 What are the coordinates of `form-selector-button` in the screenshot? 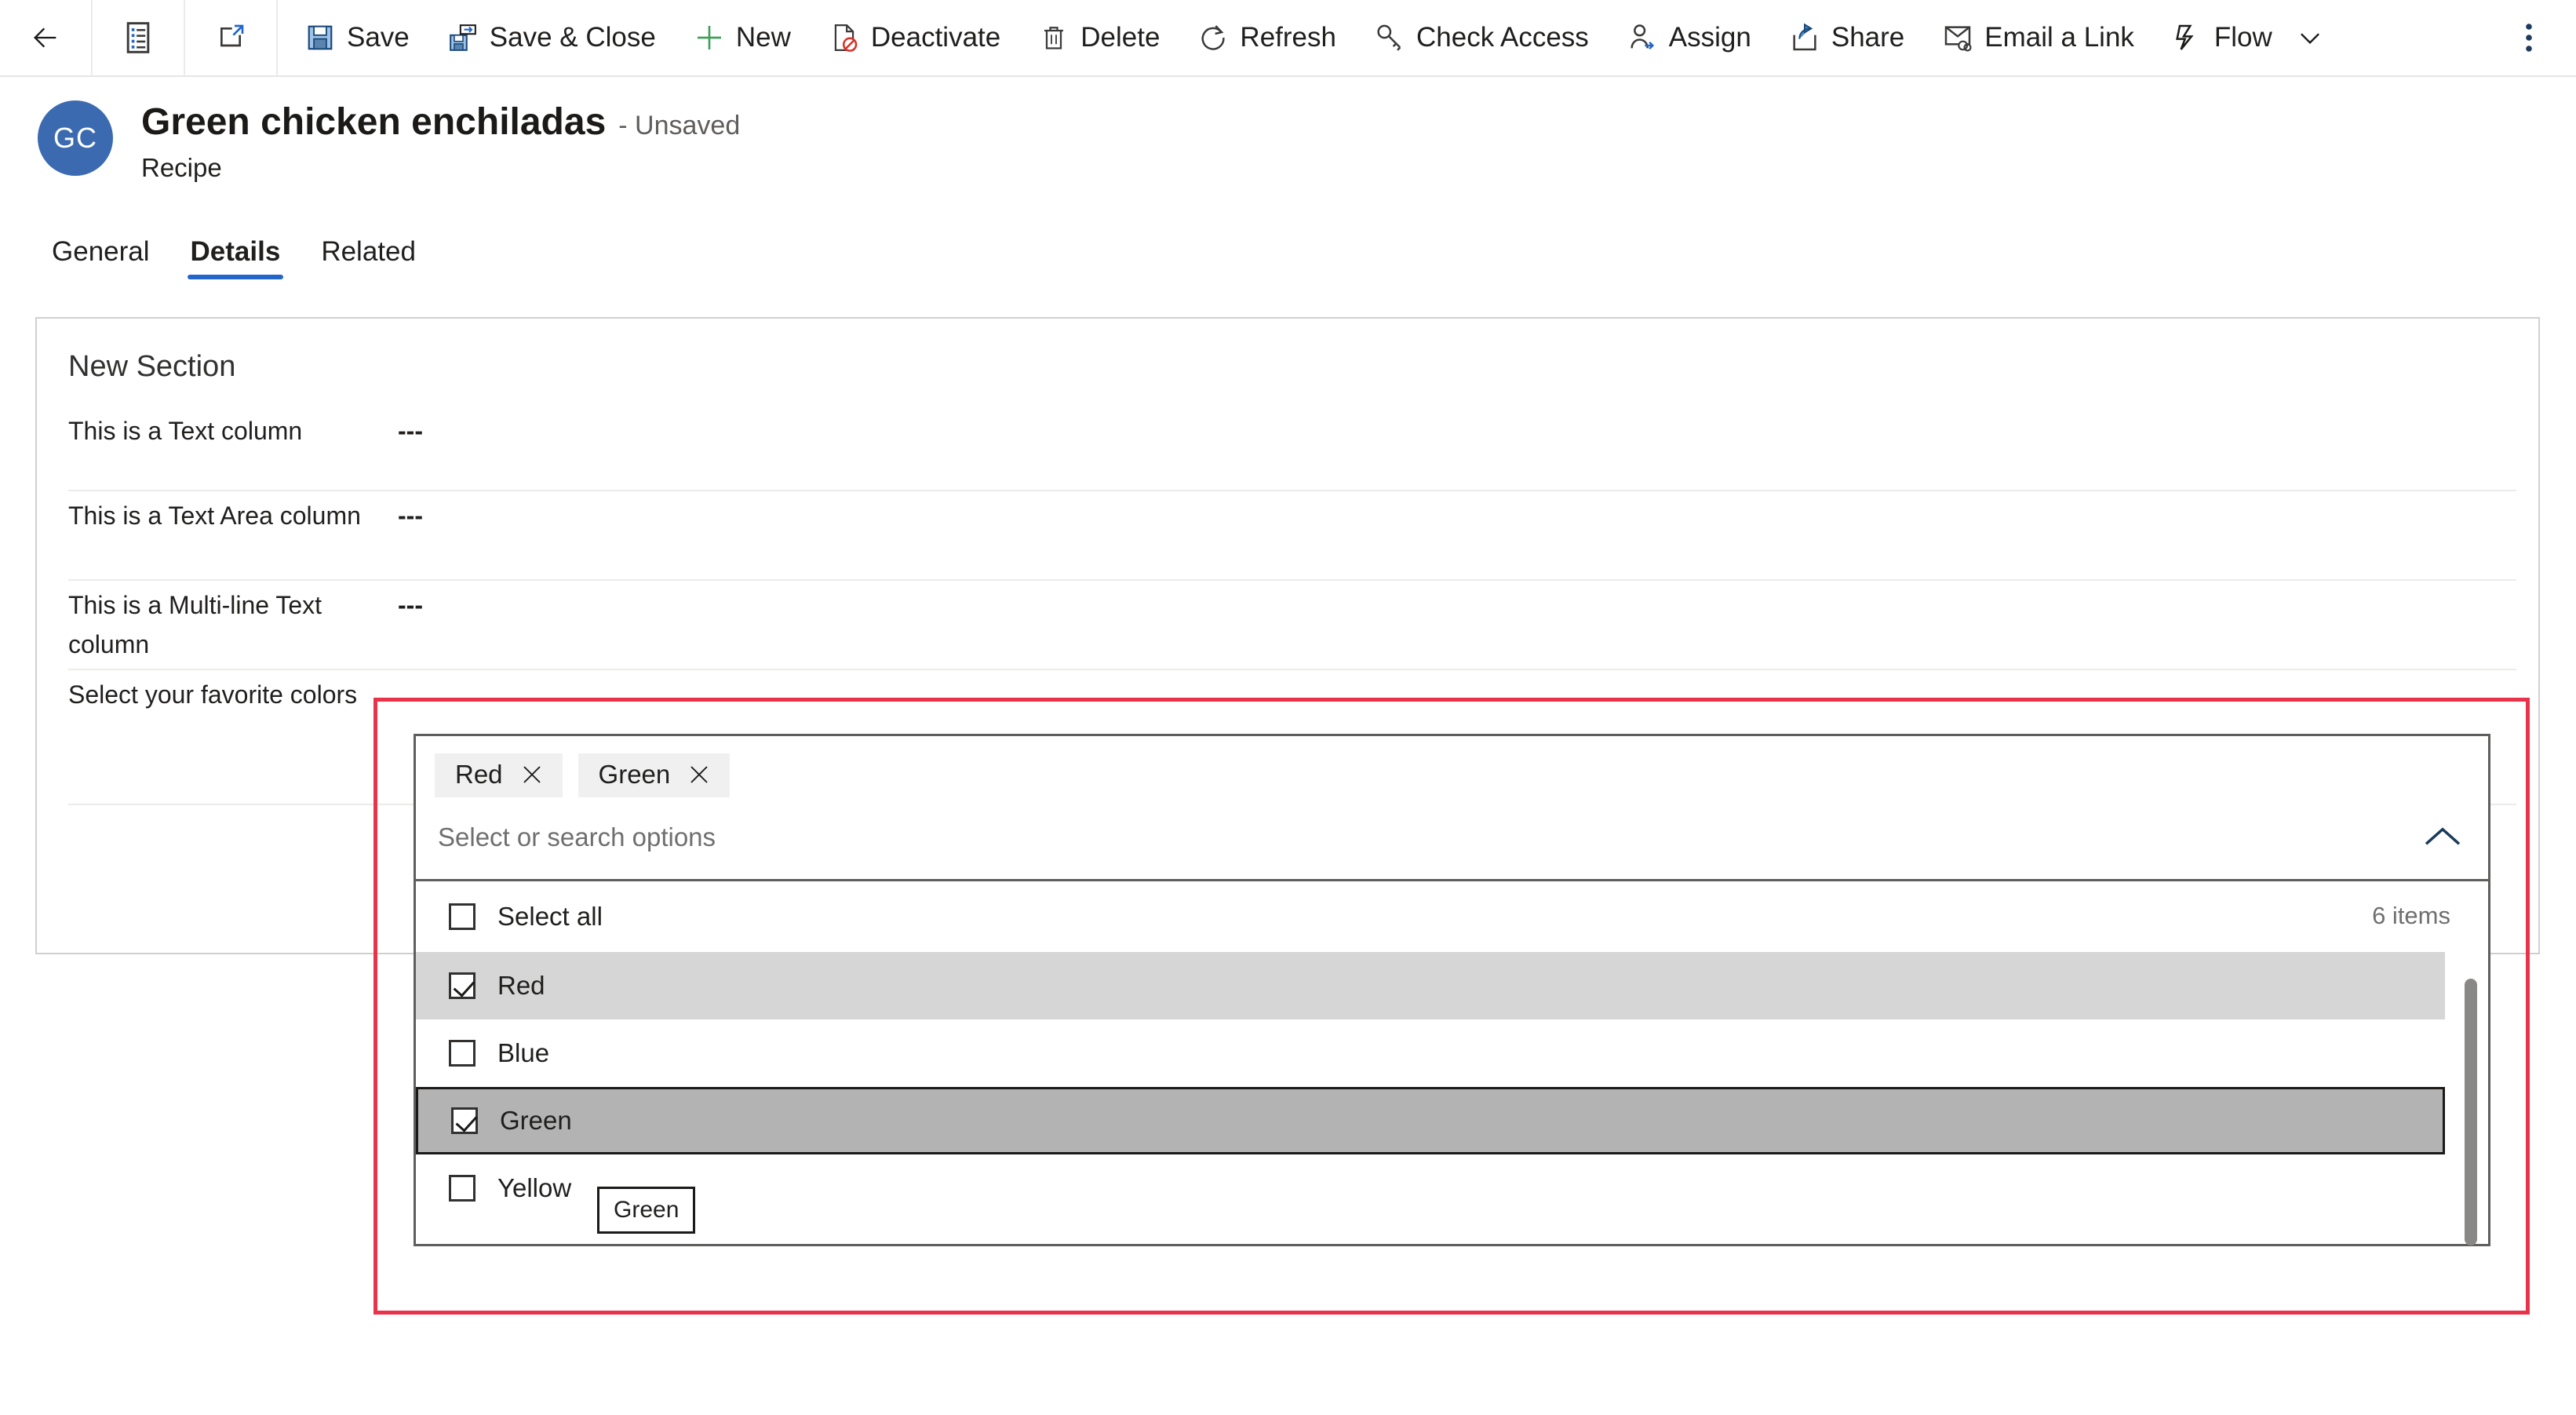 It's located at (138, 38).